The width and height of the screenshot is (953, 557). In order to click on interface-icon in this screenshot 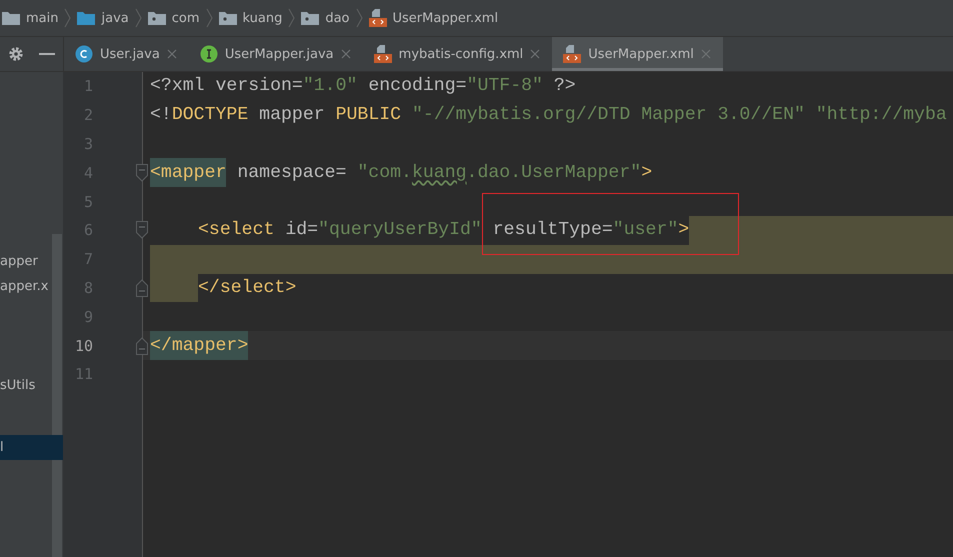, I will do `click(209, 54)`.